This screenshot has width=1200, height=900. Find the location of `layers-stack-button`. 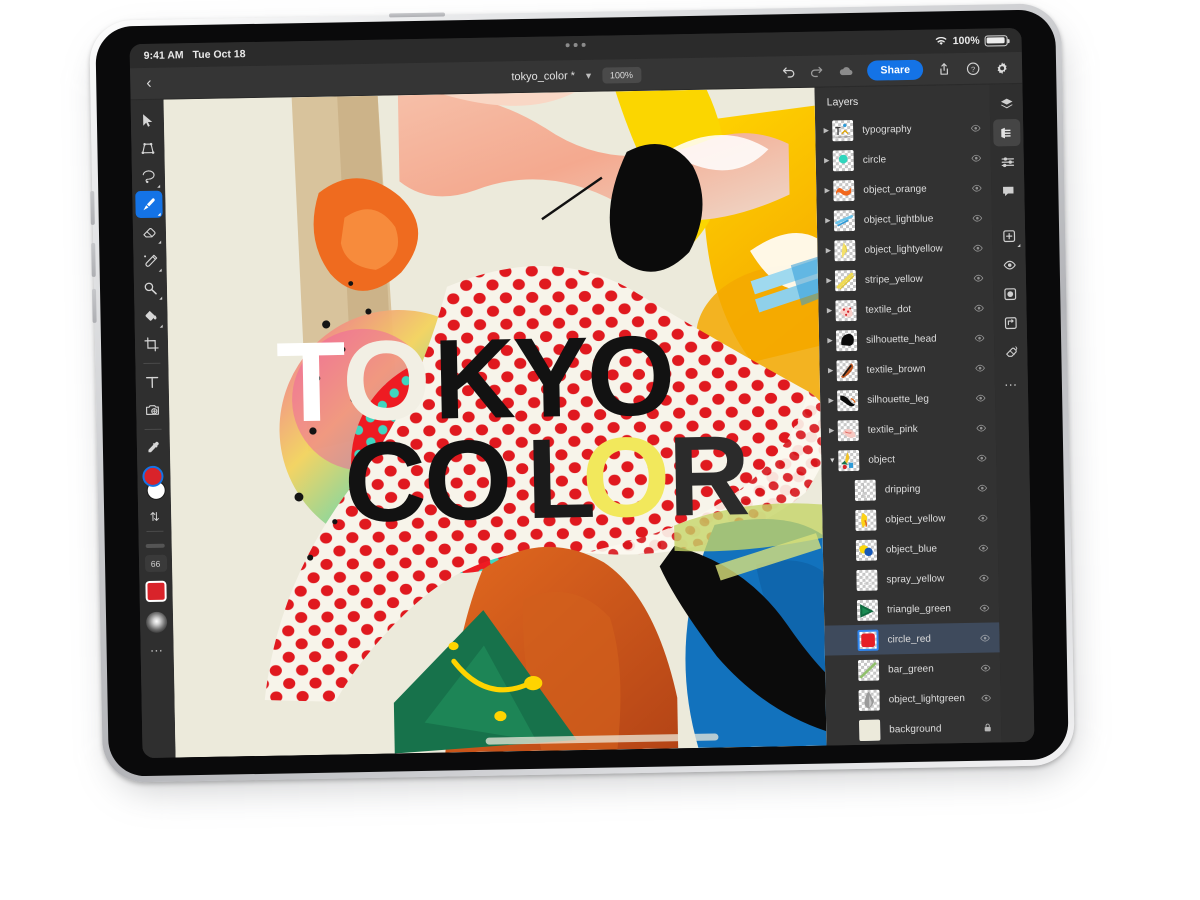

layers-stack-button is located at coordinates (1006, 103).